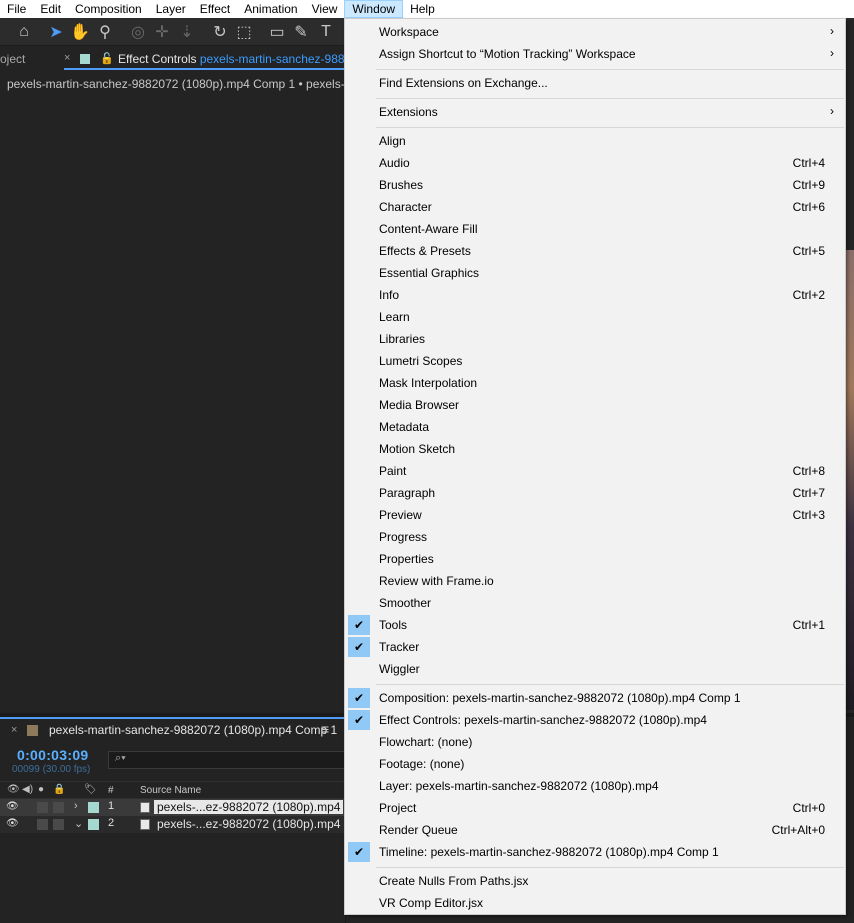 This screenshot has height=923, width=854. I want to click on menu-item-viewer: Footage: (none), so click(595, 764).